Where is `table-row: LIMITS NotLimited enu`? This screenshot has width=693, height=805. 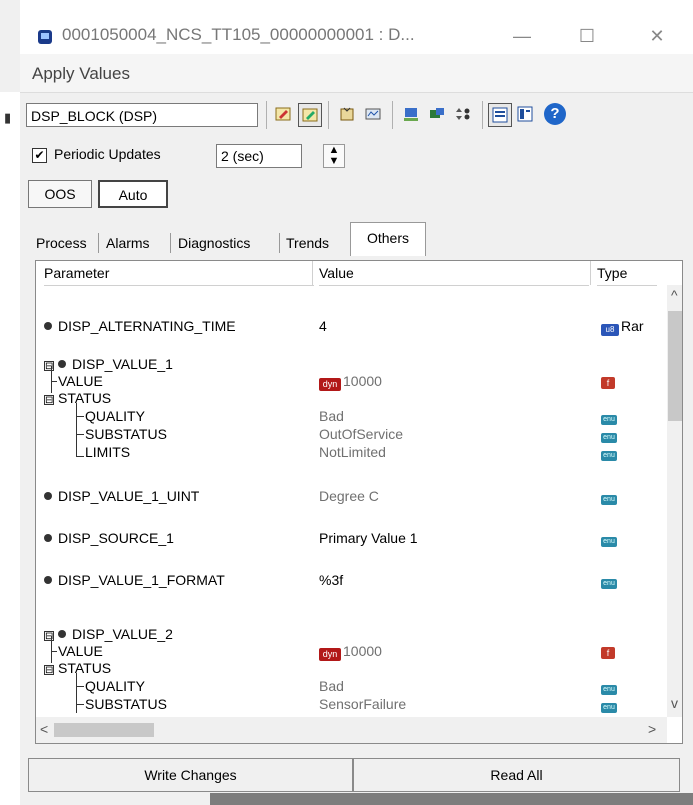
table-row: LIMITS NotLimited enu is located at coordinates (346, 452).